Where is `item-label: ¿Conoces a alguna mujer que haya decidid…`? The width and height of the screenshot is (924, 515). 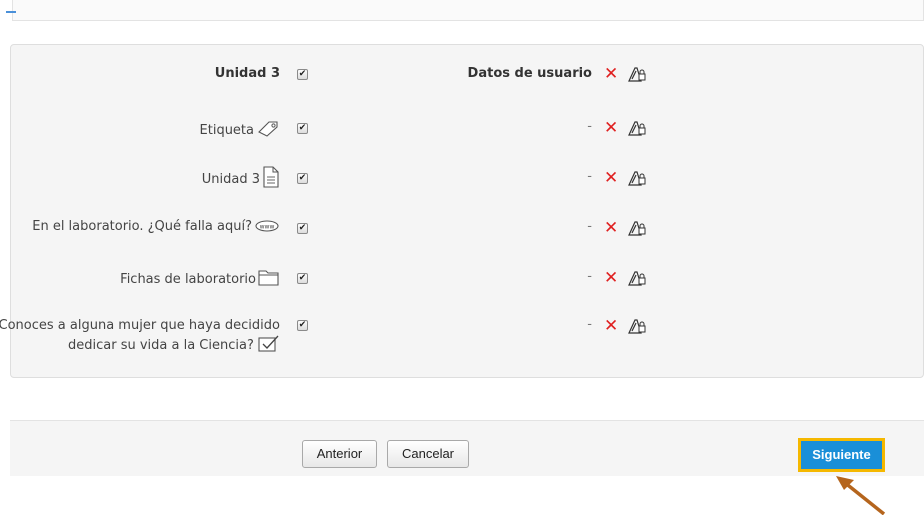 item-label: ¿Conoces a alguna mujer que haya decidid… is located at coordinates (140, 337).